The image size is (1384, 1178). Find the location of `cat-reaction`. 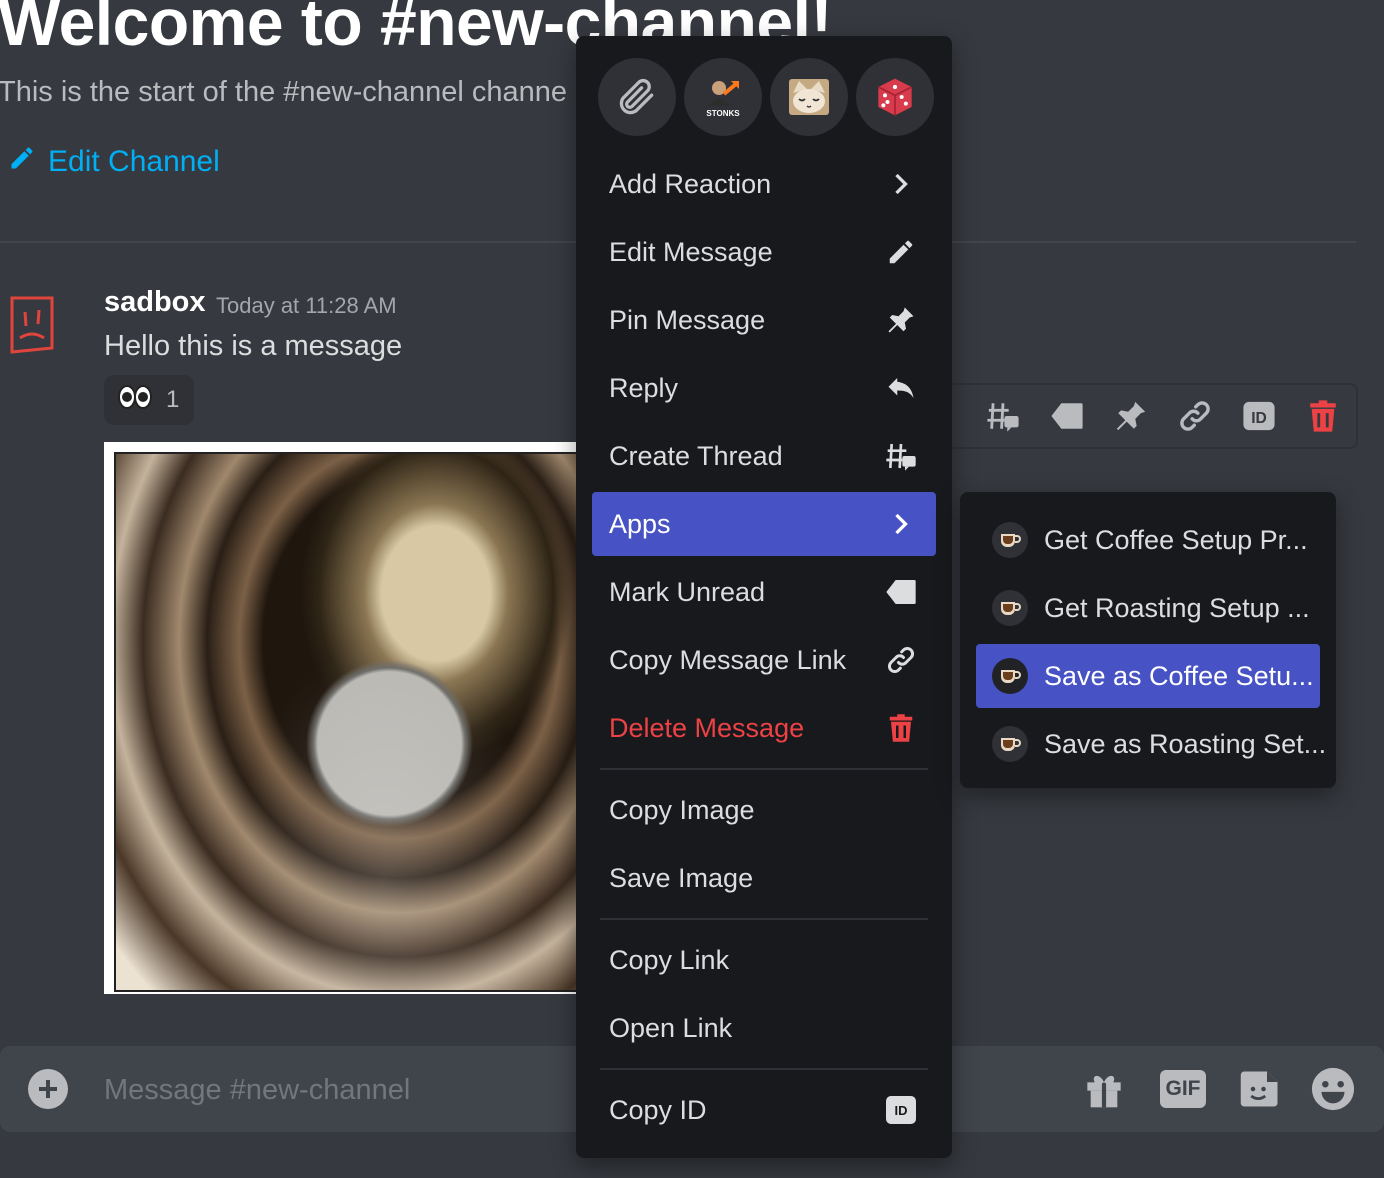

cat-reaction is located at coordinates (809, 97).